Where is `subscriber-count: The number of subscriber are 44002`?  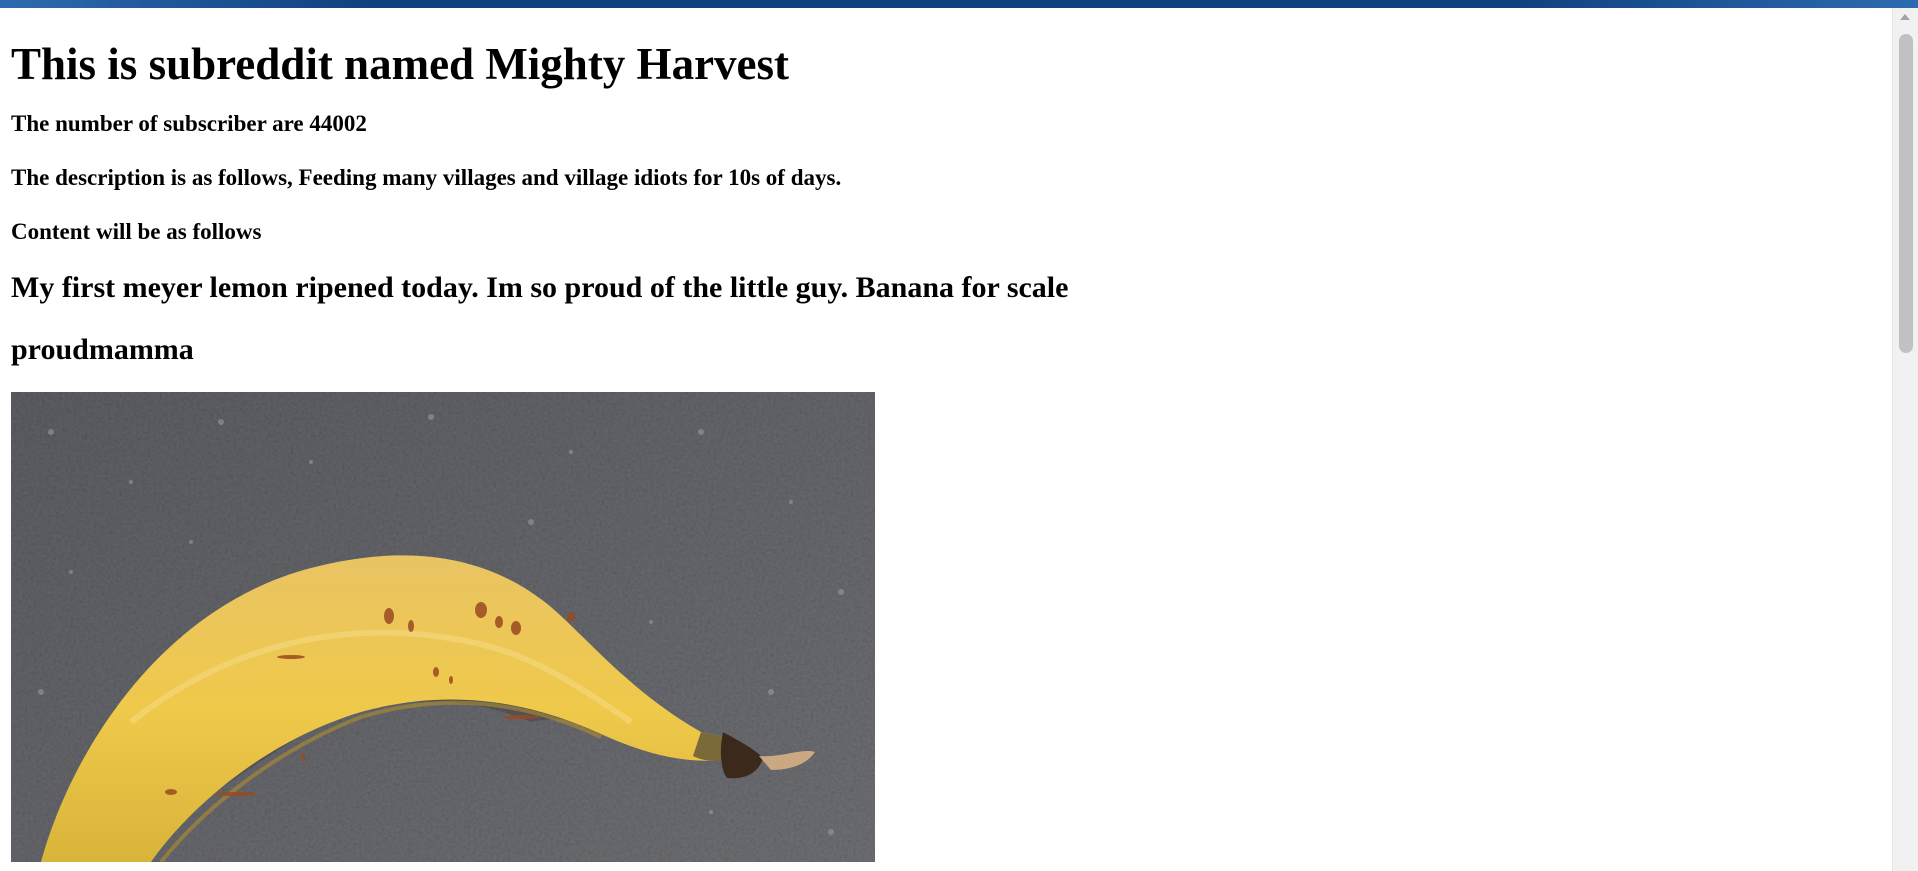
subscriber-count: The number of subscriber are 44002 is located at coordinates (189, 123).